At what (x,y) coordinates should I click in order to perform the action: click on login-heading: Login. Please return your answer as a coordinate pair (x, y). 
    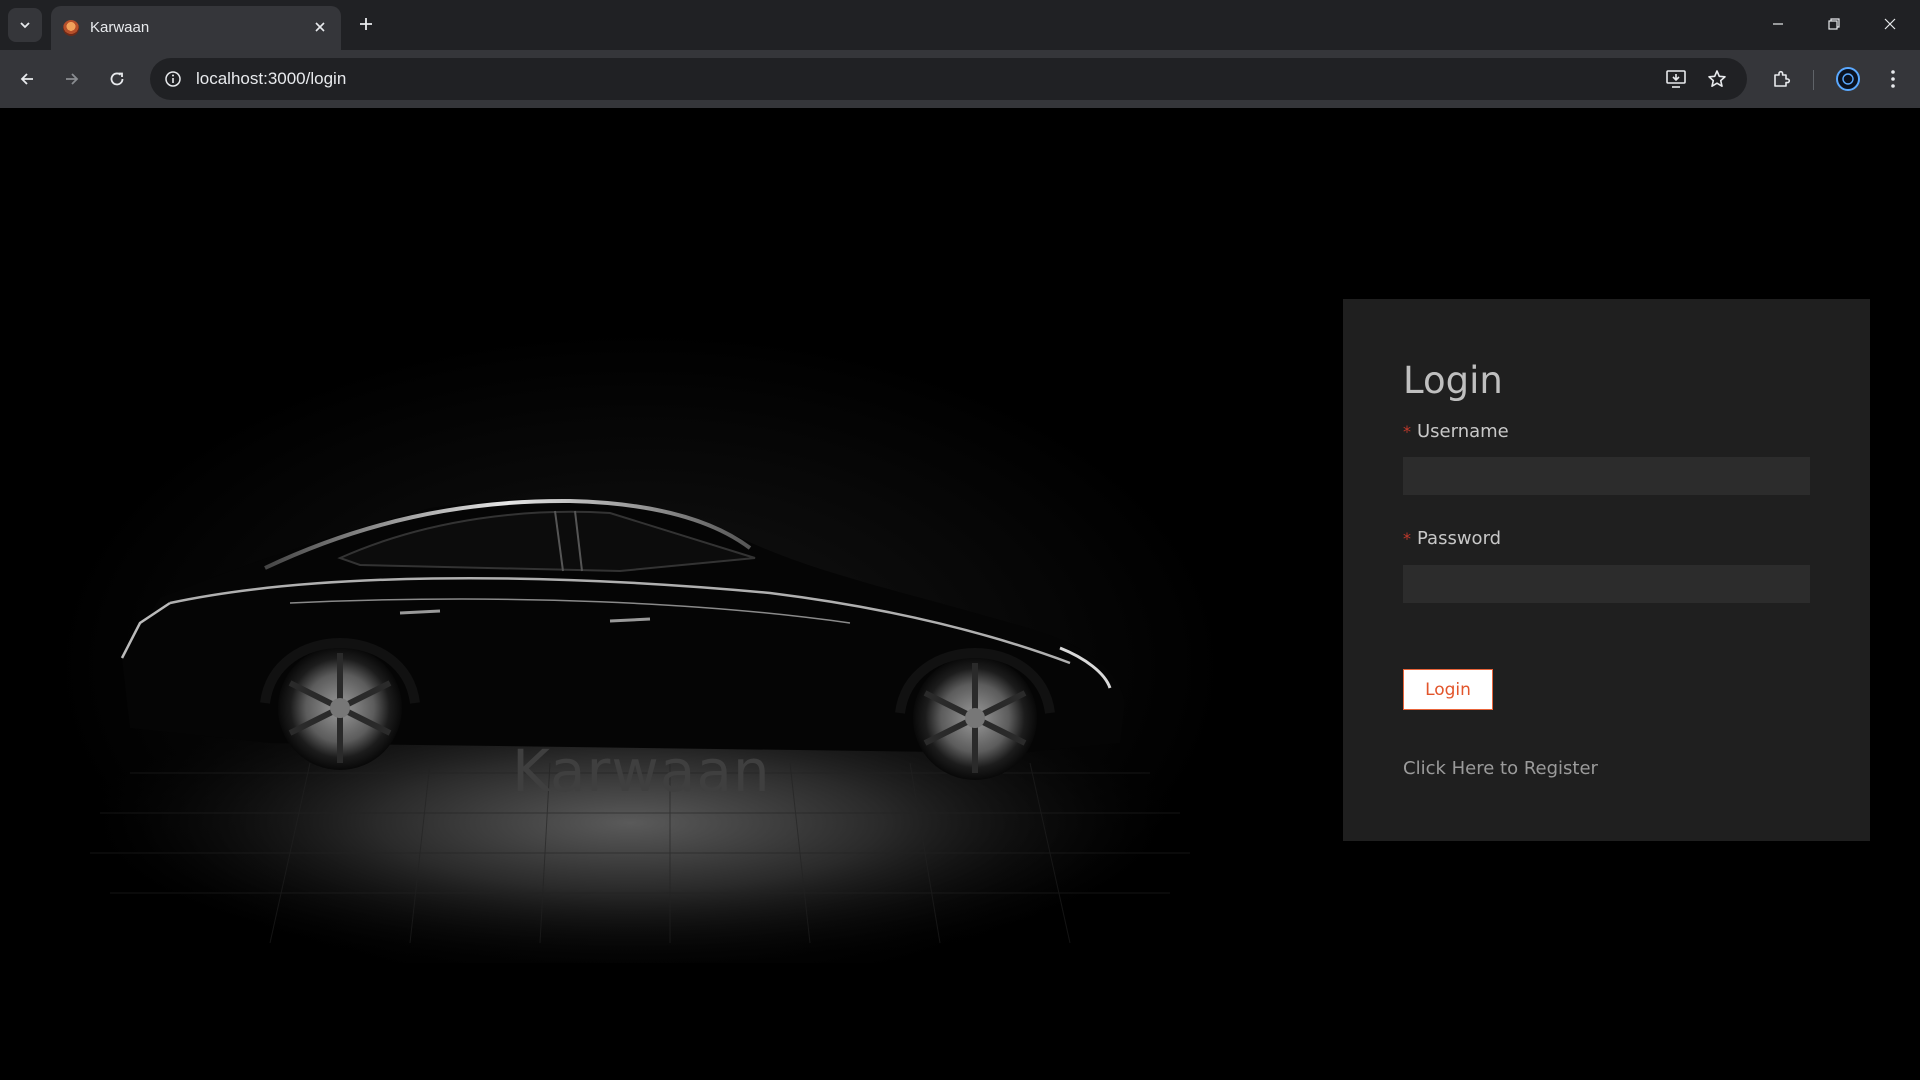
    Looking at the image, I should click on (1453, 380).